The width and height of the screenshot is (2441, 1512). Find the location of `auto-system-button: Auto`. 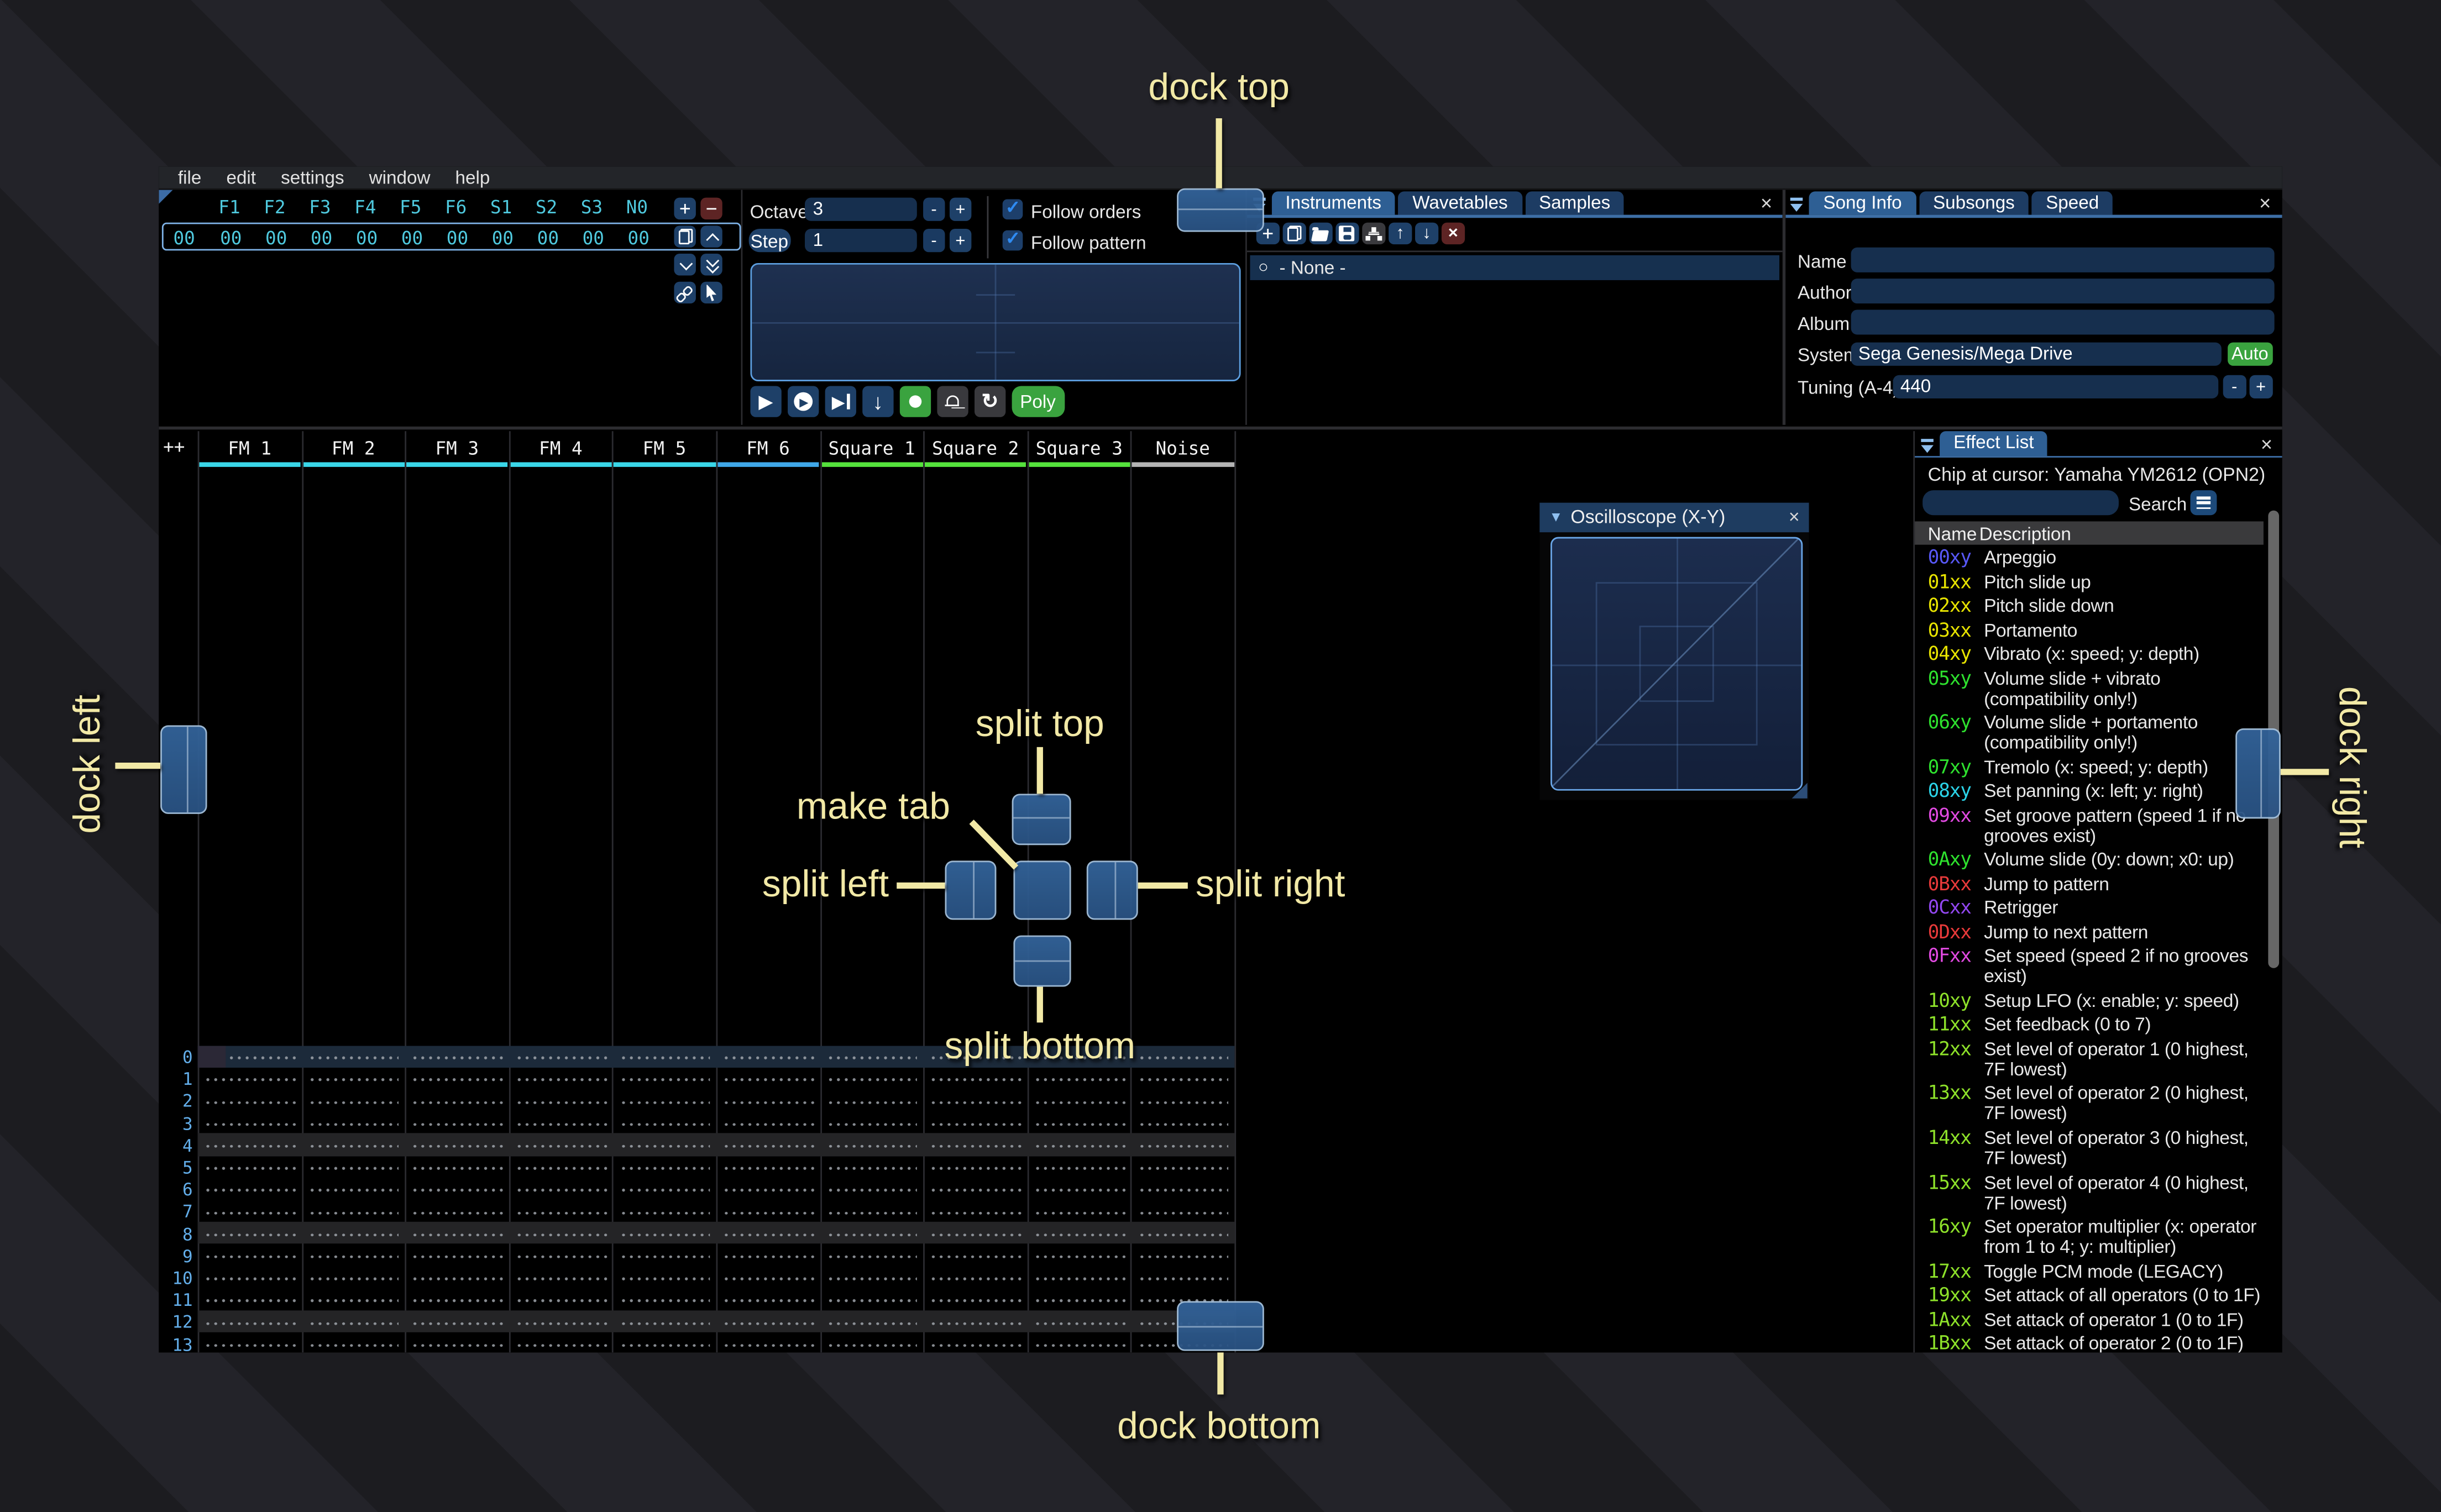

auto-system-button: Auto is located at coordinates (2250, 355).